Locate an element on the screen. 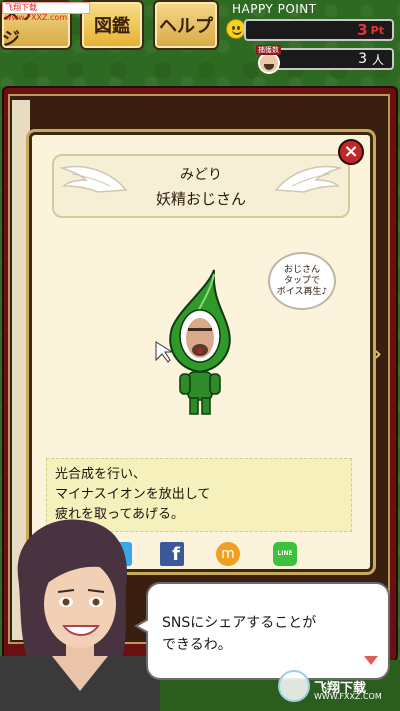 The image size is (400, 711). watermark-top: 飞翔下载 www.FXXZ.com is located at coordinates (46, 12).